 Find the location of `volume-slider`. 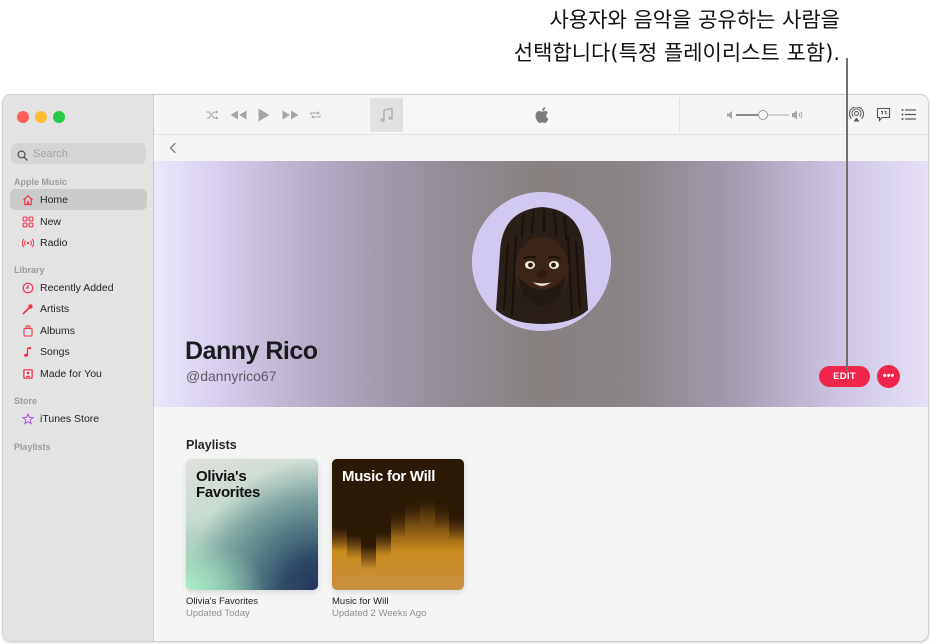

volume-slider is located at coordinates (766, 115).